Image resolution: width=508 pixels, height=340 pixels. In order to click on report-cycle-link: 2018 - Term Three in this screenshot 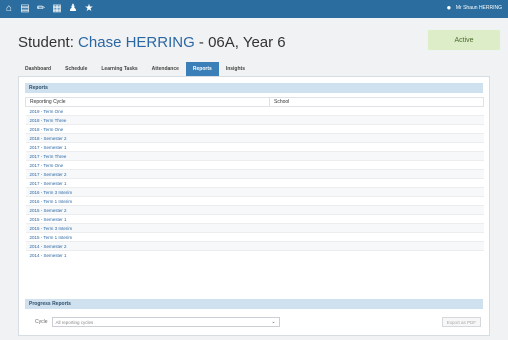, I will do `click(147, 120)`.